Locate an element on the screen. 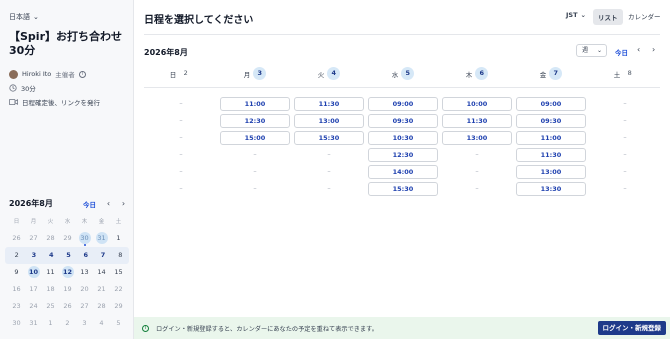  view-calendar-button: カレンダー is located at coordinates (644, 16).